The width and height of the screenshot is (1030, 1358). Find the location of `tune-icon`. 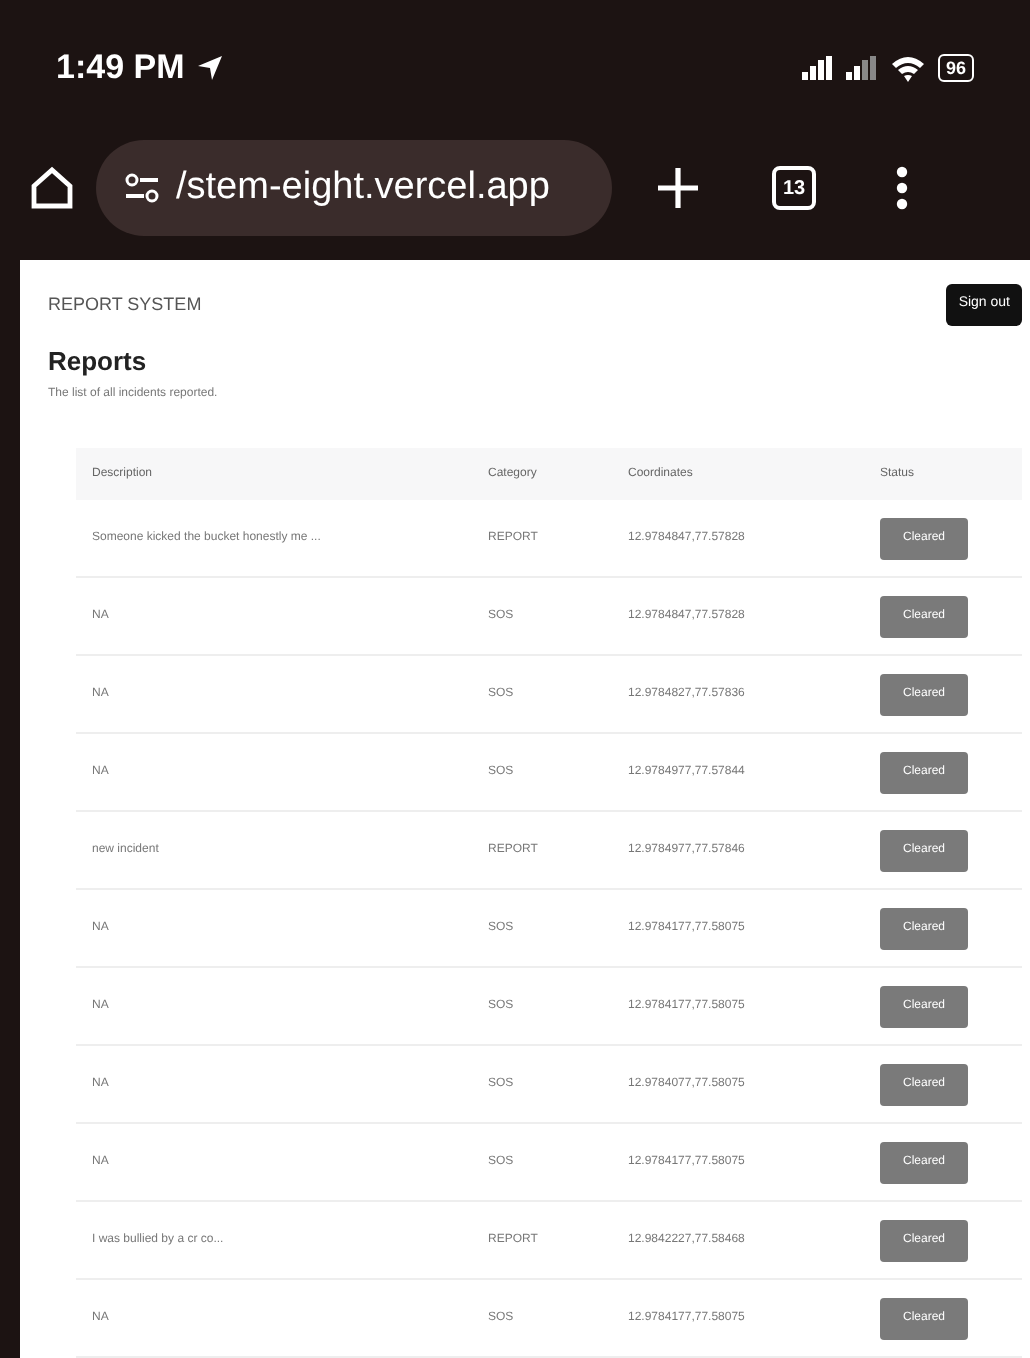

tune-icon is located at coordinates (142, 188).